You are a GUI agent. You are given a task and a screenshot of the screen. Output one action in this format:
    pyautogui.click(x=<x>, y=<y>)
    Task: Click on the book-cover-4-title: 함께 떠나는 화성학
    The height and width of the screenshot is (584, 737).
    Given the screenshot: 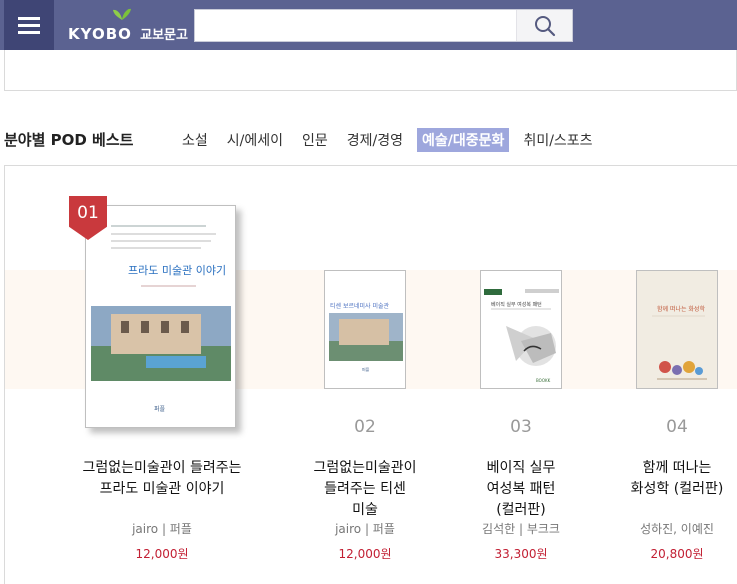 What is the action you would take?
    pyautogui.click(x=681, y=309)
    